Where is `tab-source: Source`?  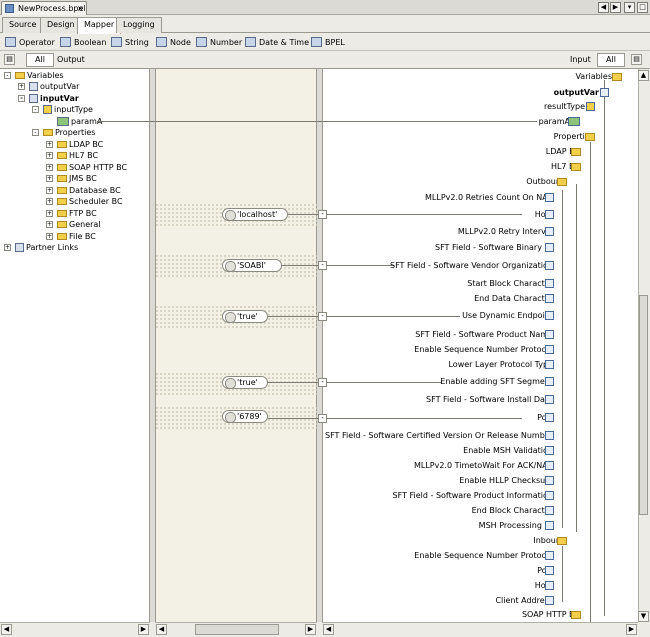 tab-source: Source is located at coordinates (23, 25).